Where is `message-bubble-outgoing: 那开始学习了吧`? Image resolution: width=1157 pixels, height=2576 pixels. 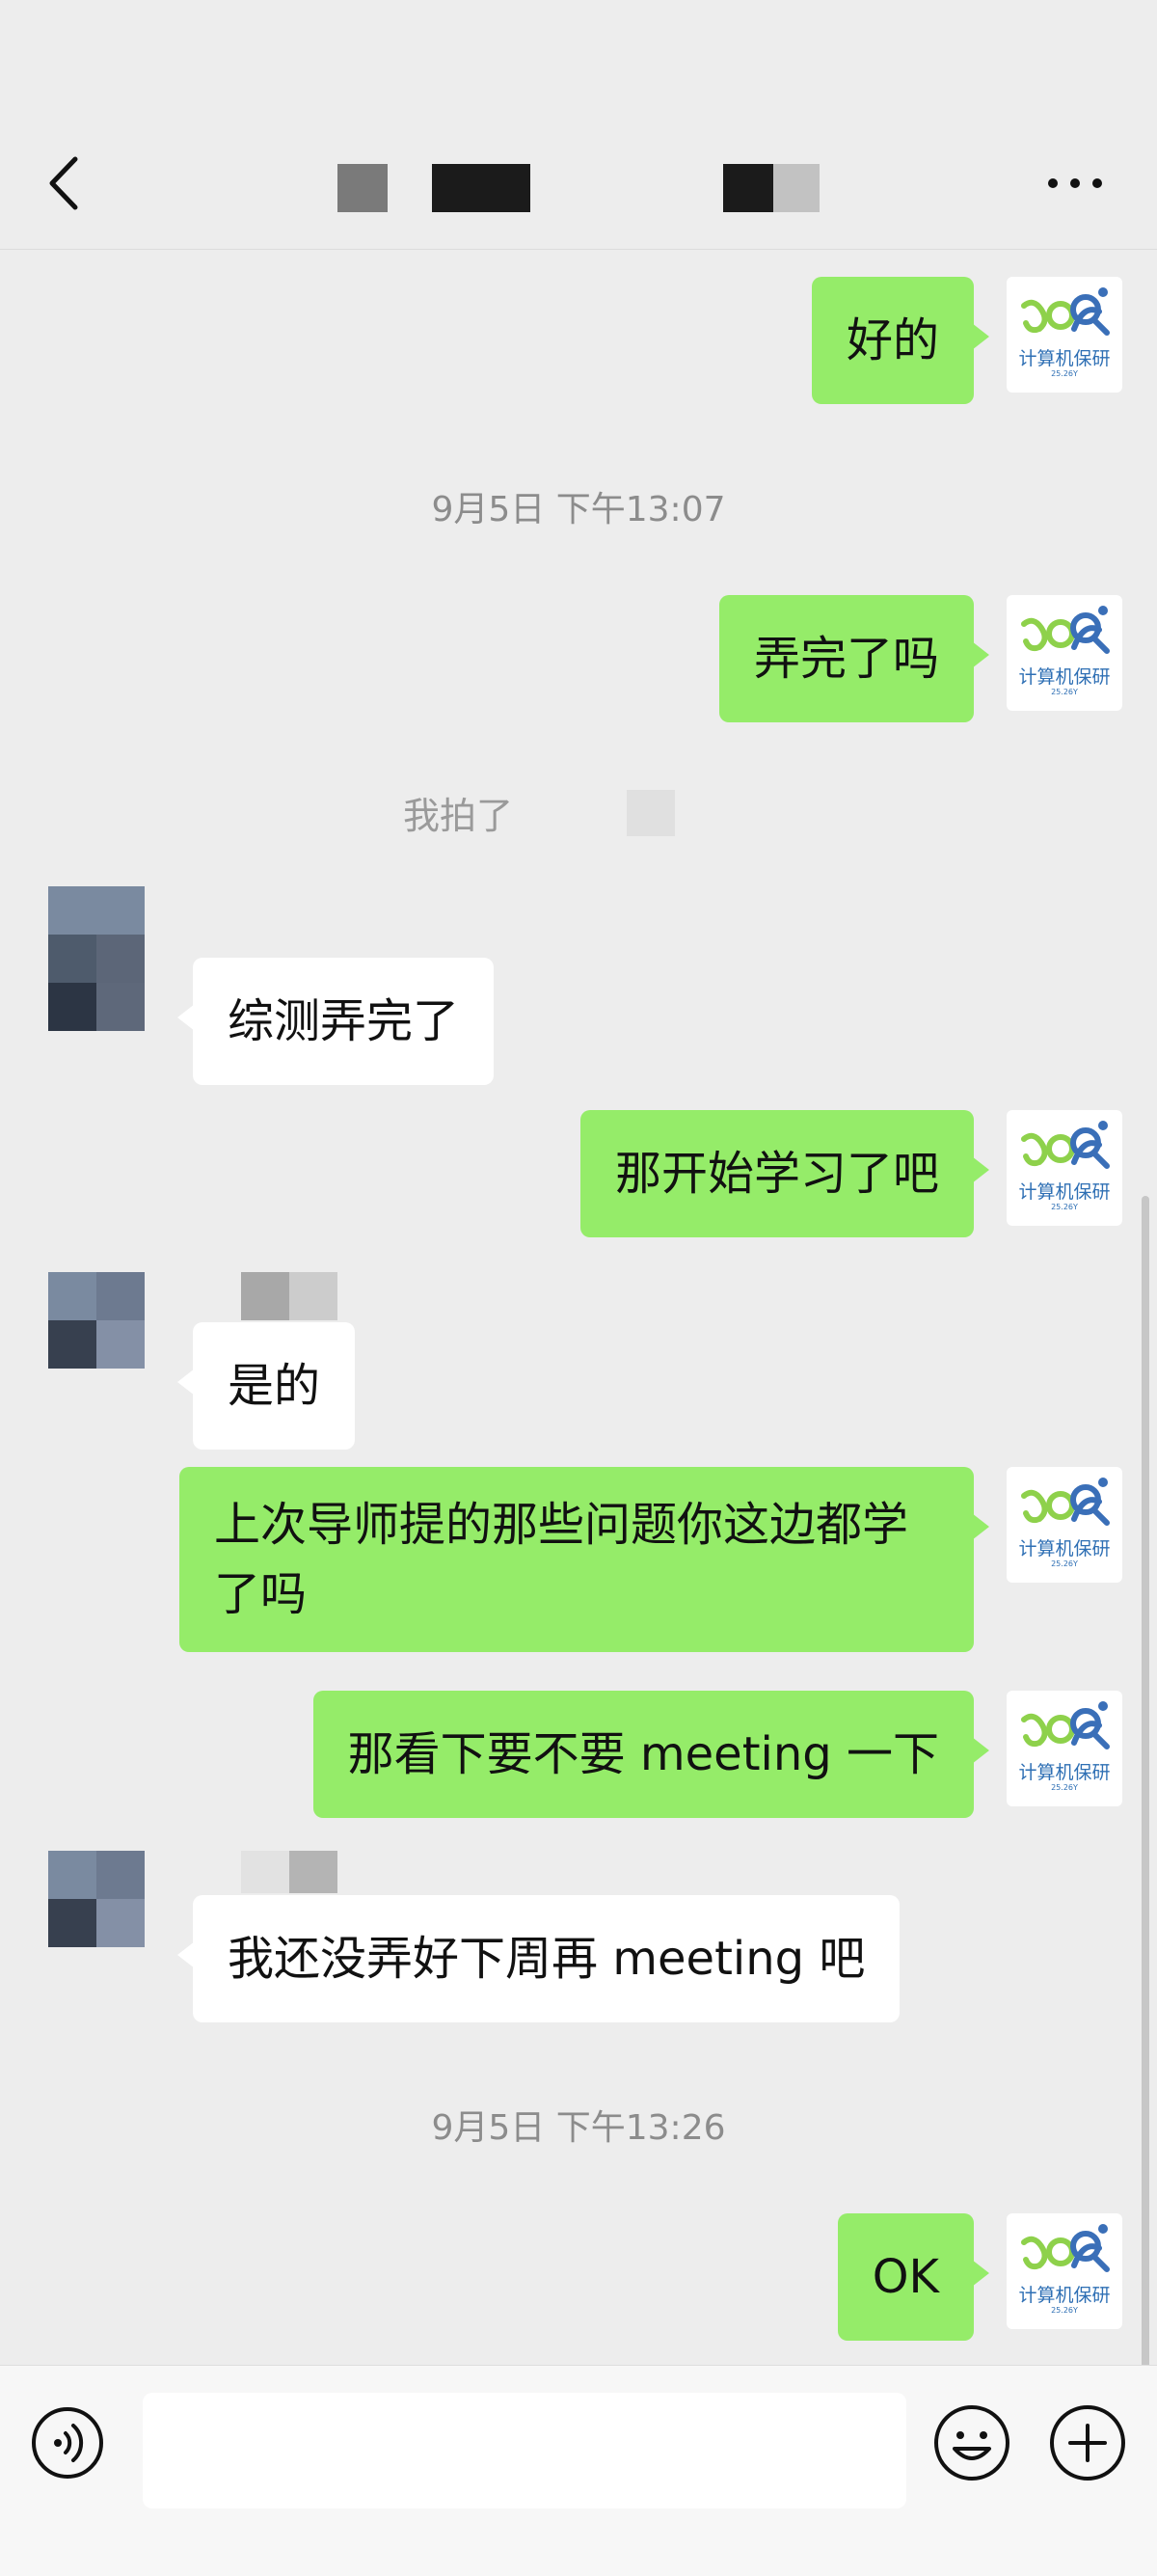
message-bubble-outgoing: 那开始学习了吧 is located at coordinates (784, 1173).